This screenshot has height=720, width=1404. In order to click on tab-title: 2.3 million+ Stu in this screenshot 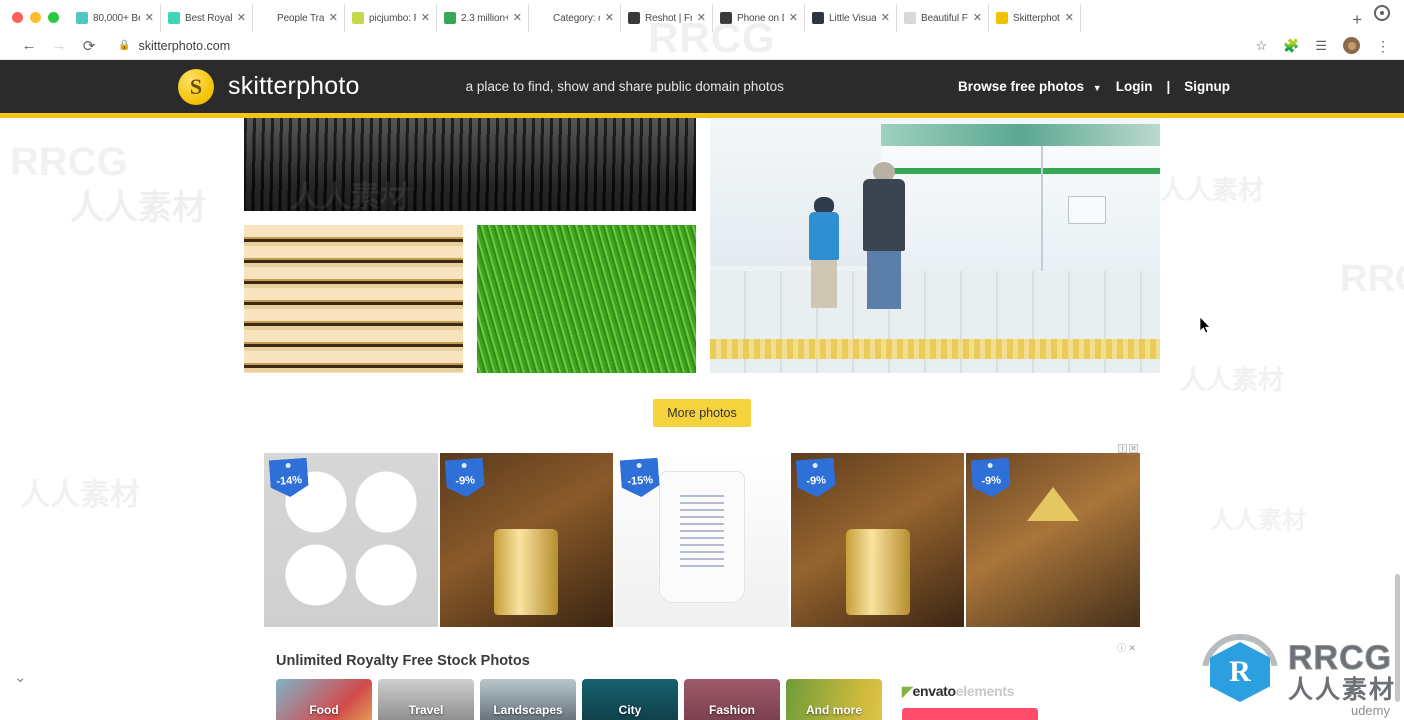, I will do `click(484, 18)`.